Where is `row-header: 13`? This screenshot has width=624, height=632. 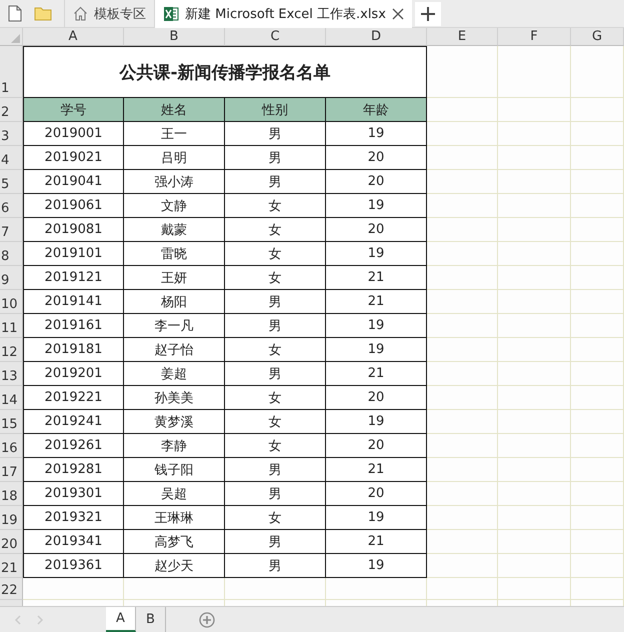
row-header: 13 is located at coordinates (11, 374).